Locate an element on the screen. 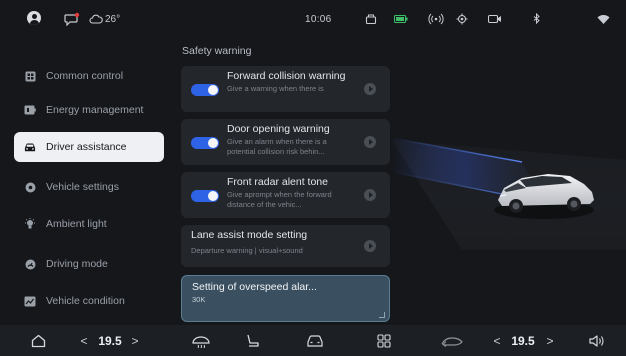 This screenshot has width=626, height=356. overspeed-alarm-input: Setting of overspeed alar... 30K is located at coordinates (285, 298).